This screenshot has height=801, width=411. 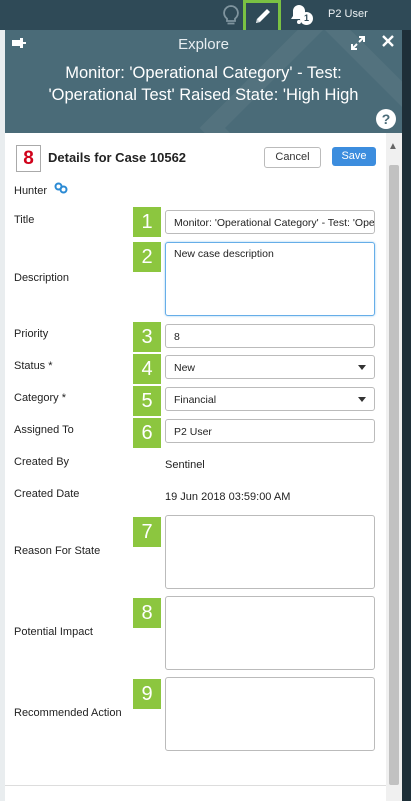 What do you see at coordinates (306, 18) in the screenshot?
I see `notification-count-badge: 1` at bounding box center [306, 18].